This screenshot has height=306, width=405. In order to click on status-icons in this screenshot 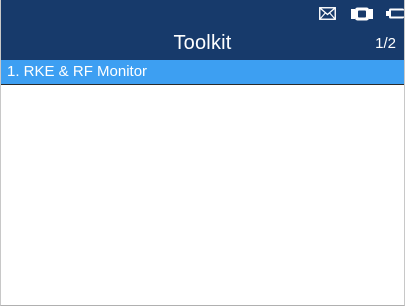, I will do `click(361, 13)`.